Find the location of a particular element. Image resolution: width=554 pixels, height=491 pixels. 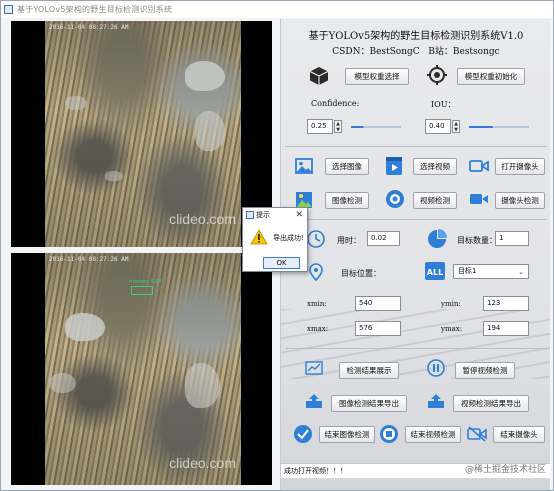

video-detect-icon is located at coordinates (395, 199).